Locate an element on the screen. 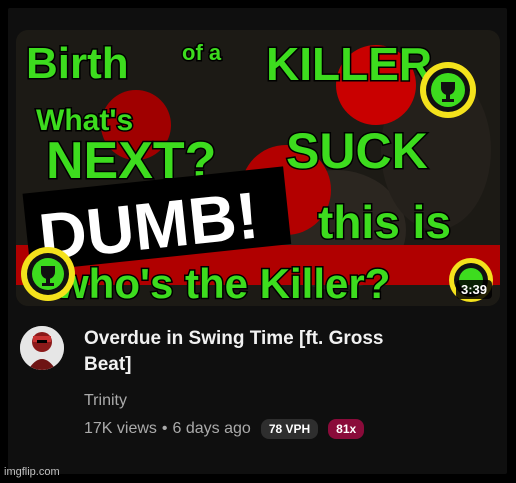  thumb-text-suck: SUCK is located at coordinates (357, 151).